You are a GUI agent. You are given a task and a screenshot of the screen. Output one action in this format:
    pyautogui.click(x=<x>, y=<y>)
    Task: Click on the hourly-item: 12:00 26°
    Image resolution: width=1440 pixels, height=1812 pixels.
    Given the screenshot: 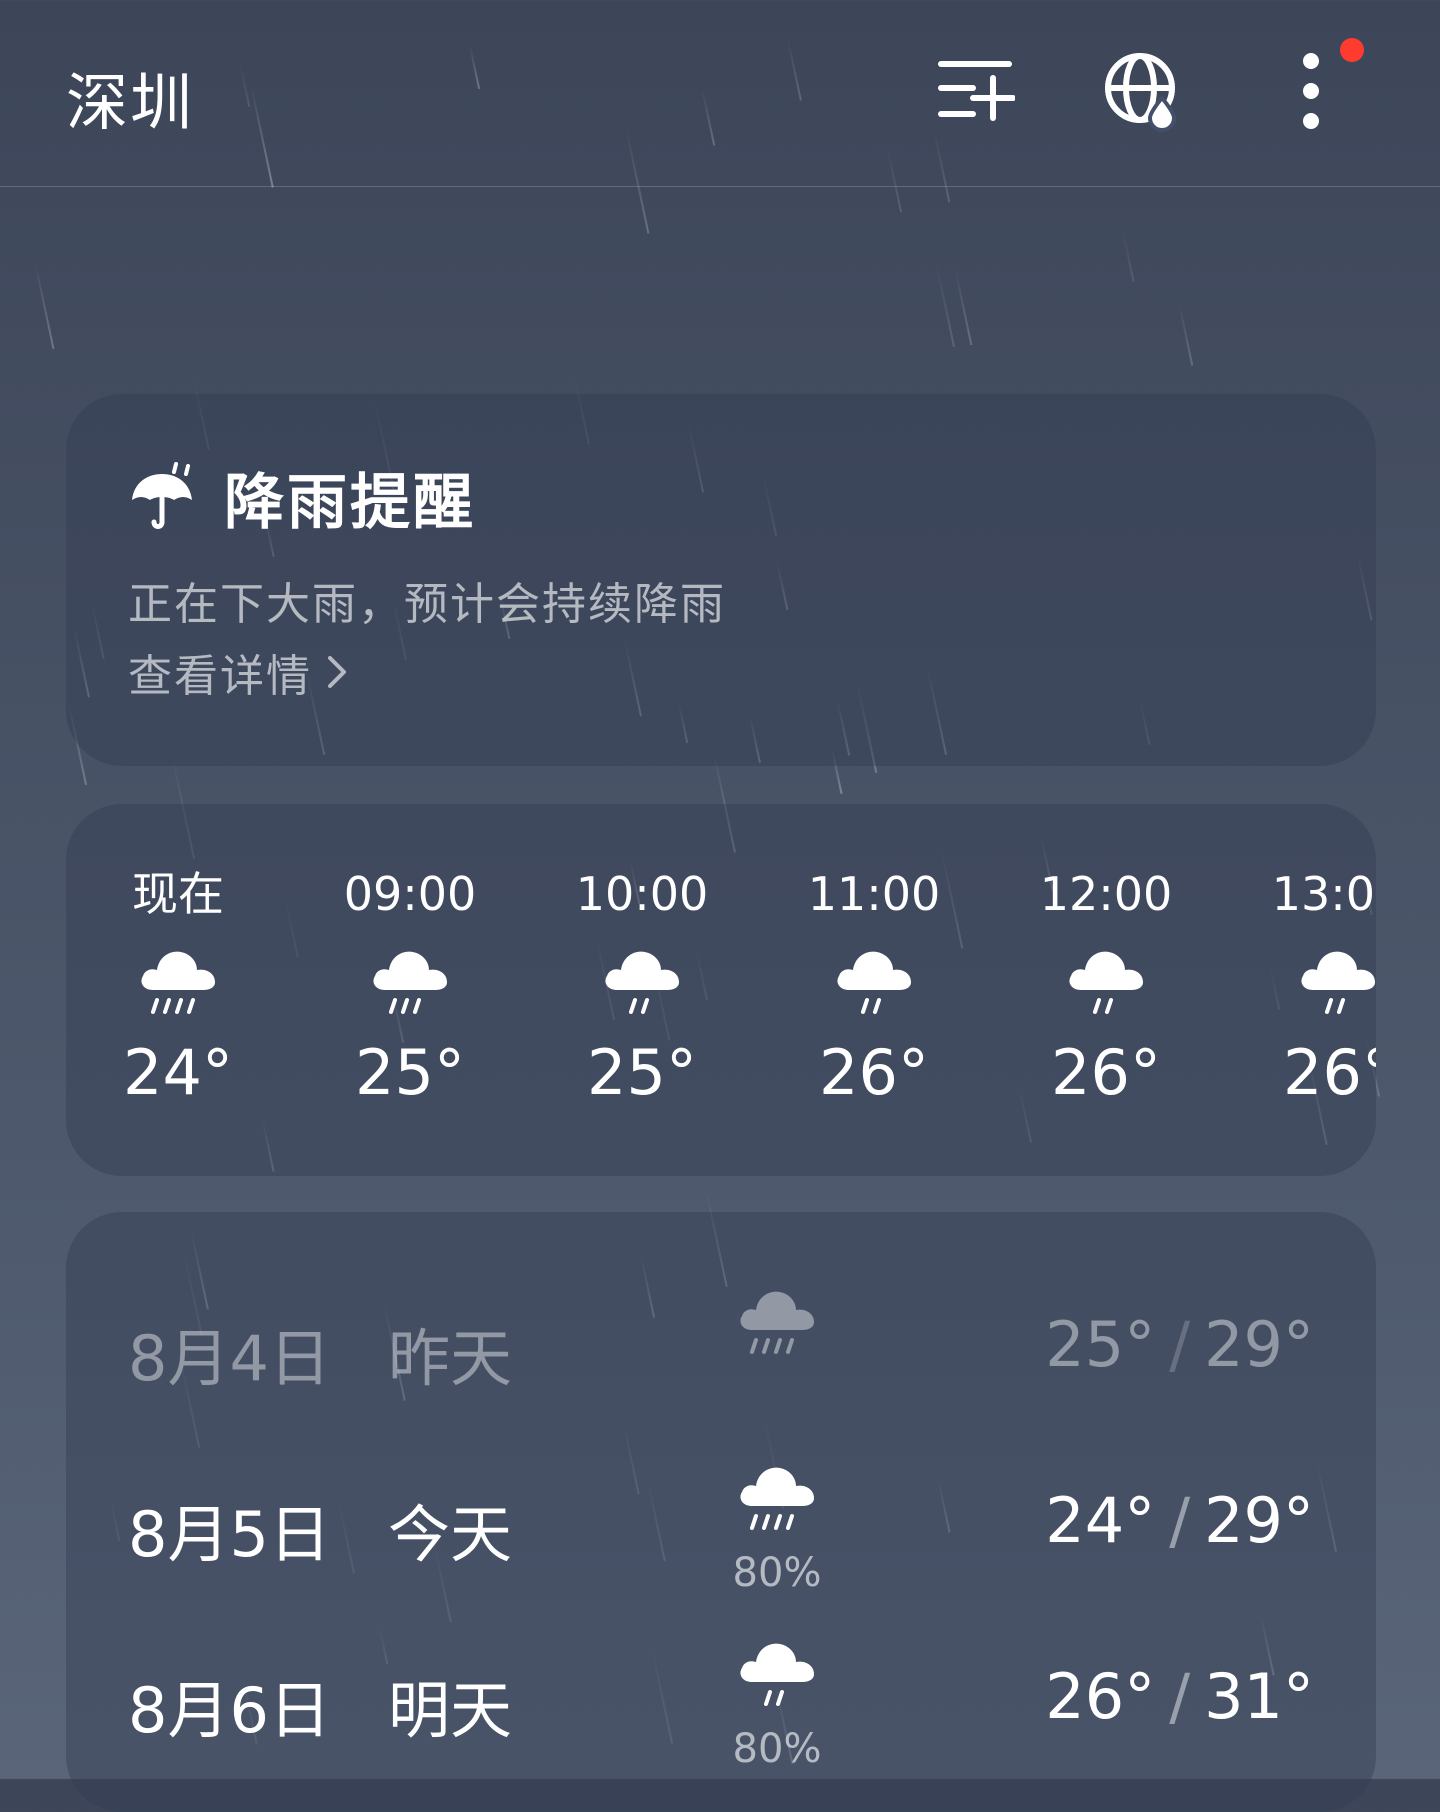 What is the action you would take?
    pyautogui.click(x=1106, y=986)
    